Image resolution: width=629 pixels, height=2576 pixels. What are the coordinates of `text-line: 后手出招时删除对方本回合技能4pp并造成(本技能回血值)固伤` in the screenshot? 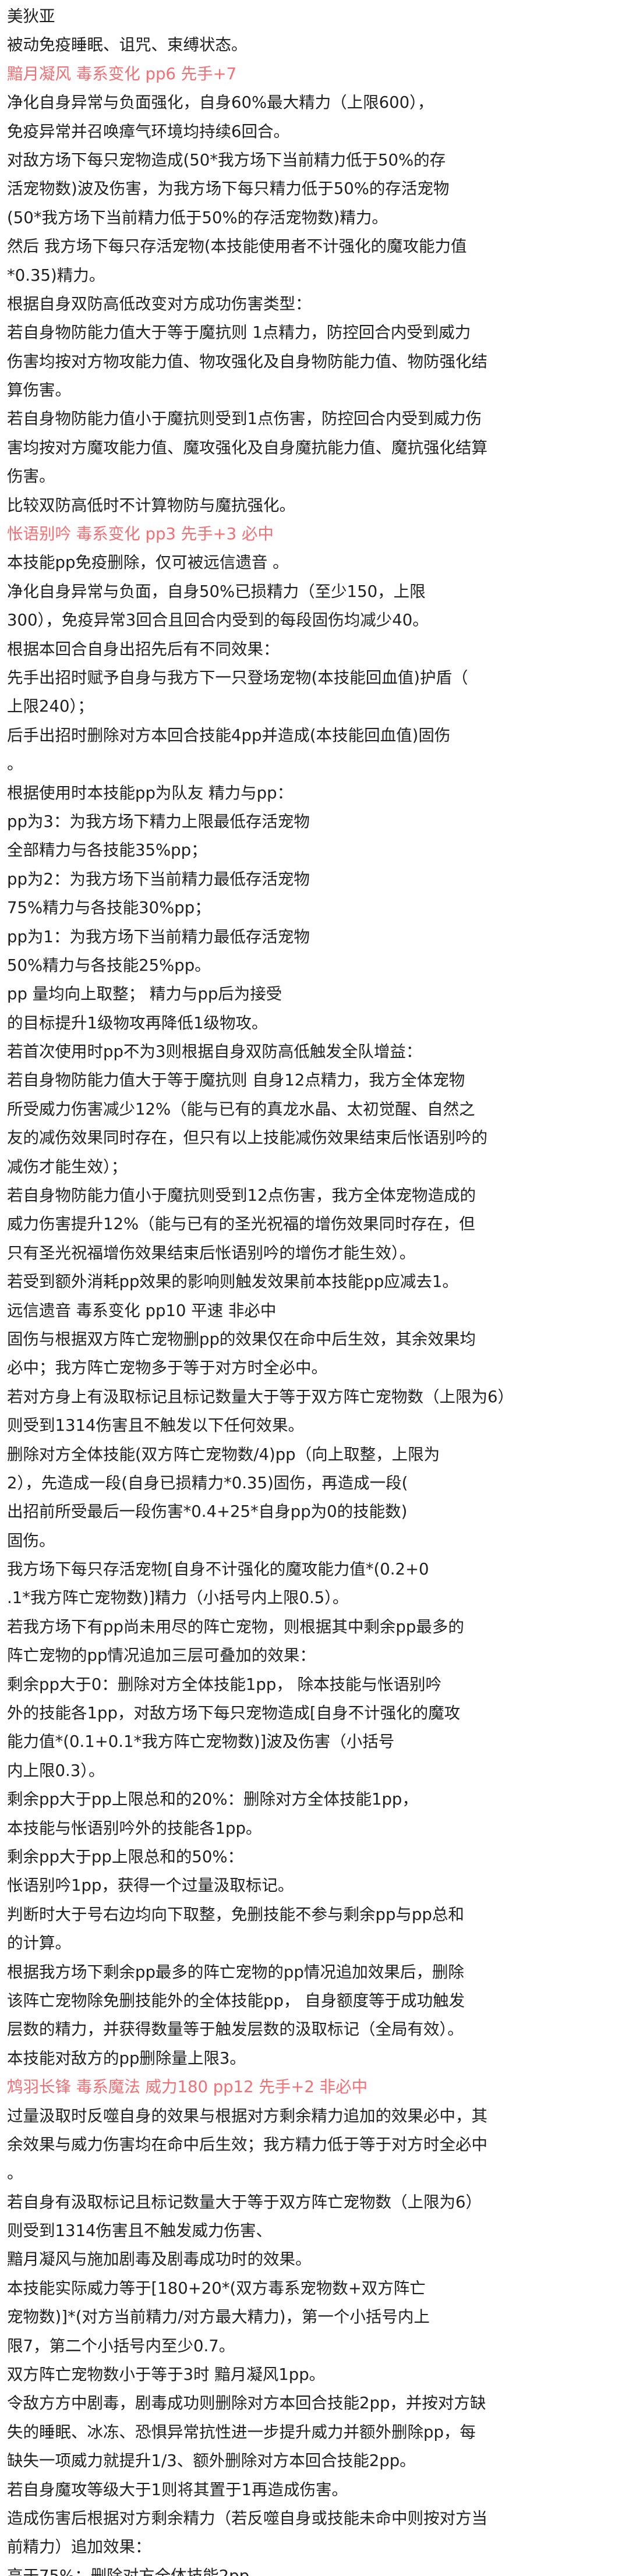 It's located at (229, 736).